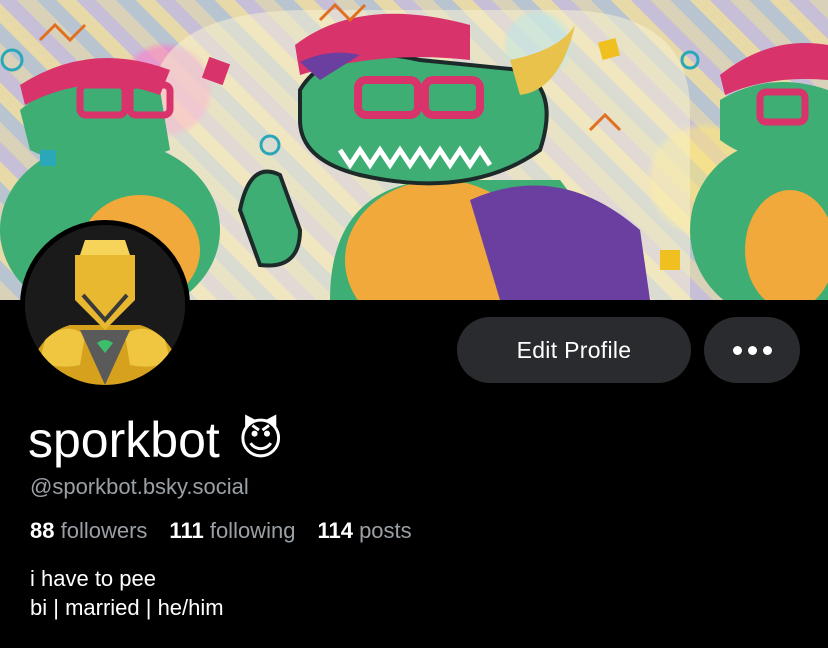  I want to click on posts-count: 114, so click(335, 530).